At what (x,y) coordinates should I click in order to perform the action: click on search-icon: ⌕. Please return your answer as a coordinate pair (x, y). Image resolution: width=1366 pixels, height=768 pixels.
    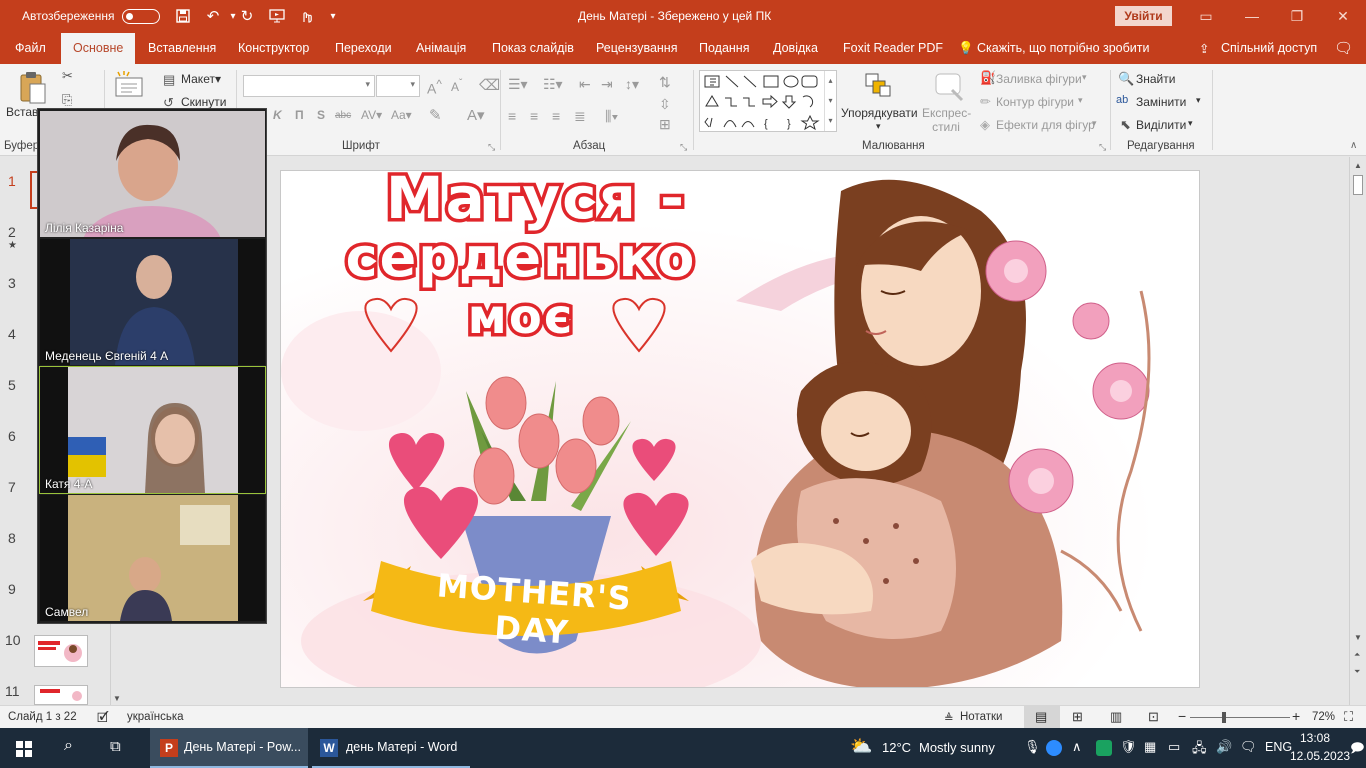
    Looking at the image, I should click on (68, 746).